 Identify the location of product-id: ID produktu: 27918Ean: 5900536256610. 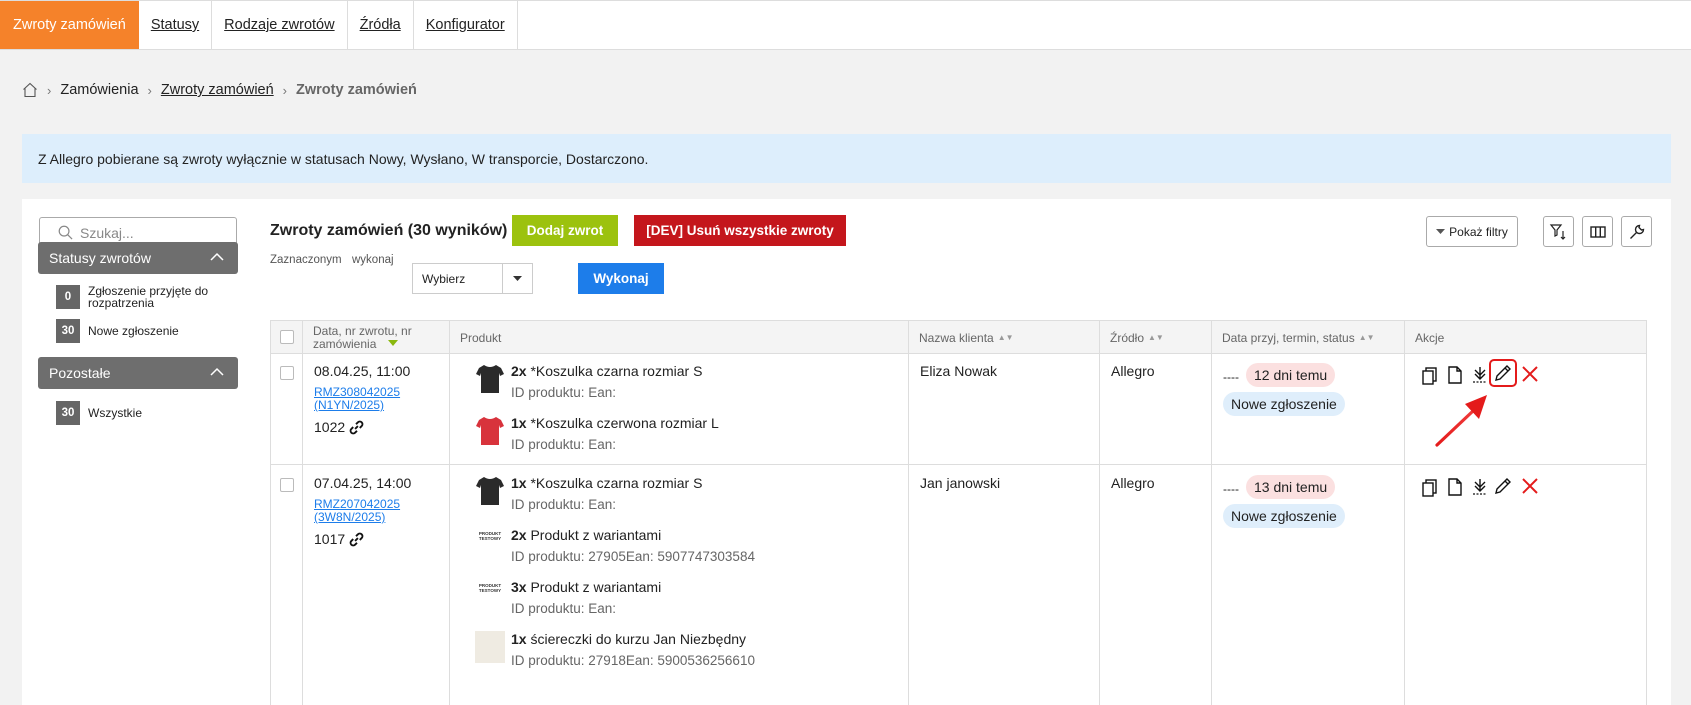
(633, 660).